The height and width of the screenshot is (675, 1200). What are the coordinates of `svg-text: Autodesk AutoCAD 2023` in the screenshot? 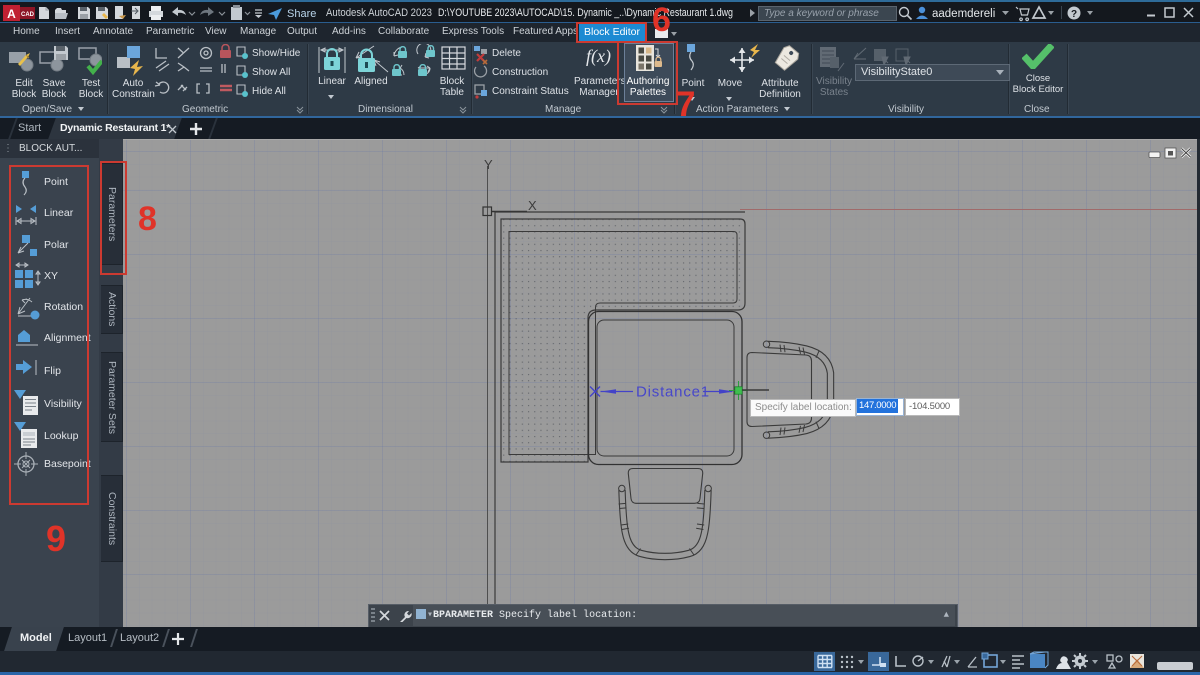 It's located at (379, 13).